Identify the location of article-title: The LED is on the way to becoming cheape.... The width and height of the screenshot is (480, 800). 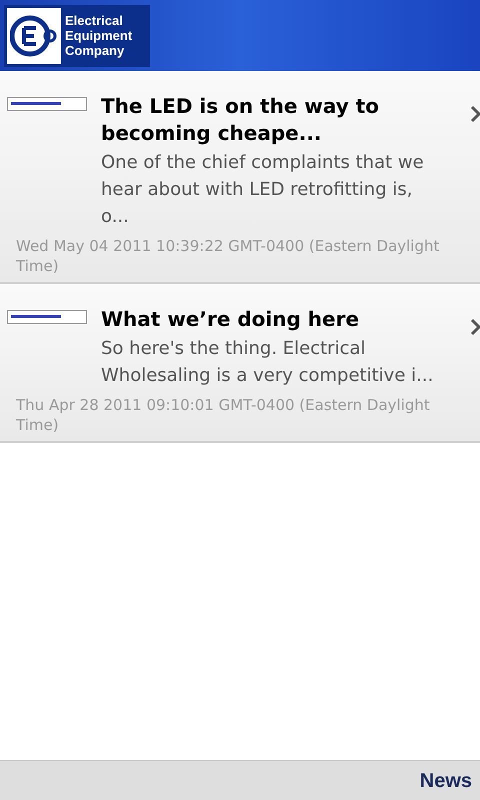
(240, 120).